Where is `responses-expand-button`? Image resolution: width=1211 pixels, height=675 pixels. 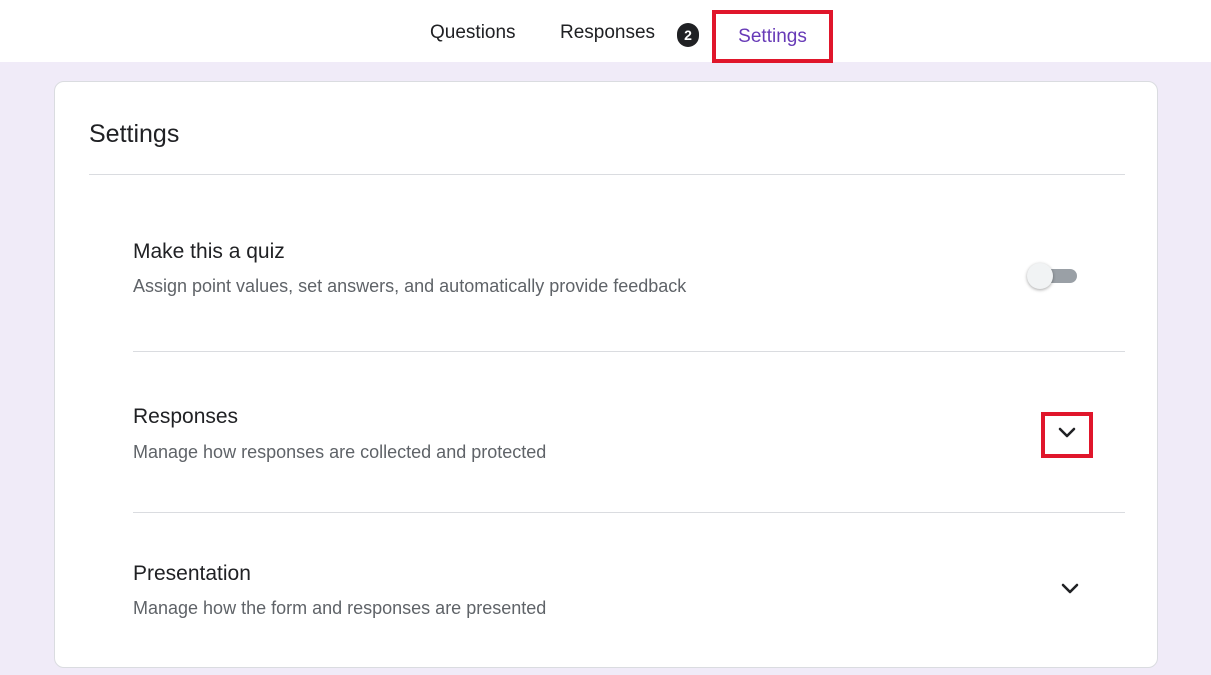
responses-expand-button is located at coordinates (1067, 435).